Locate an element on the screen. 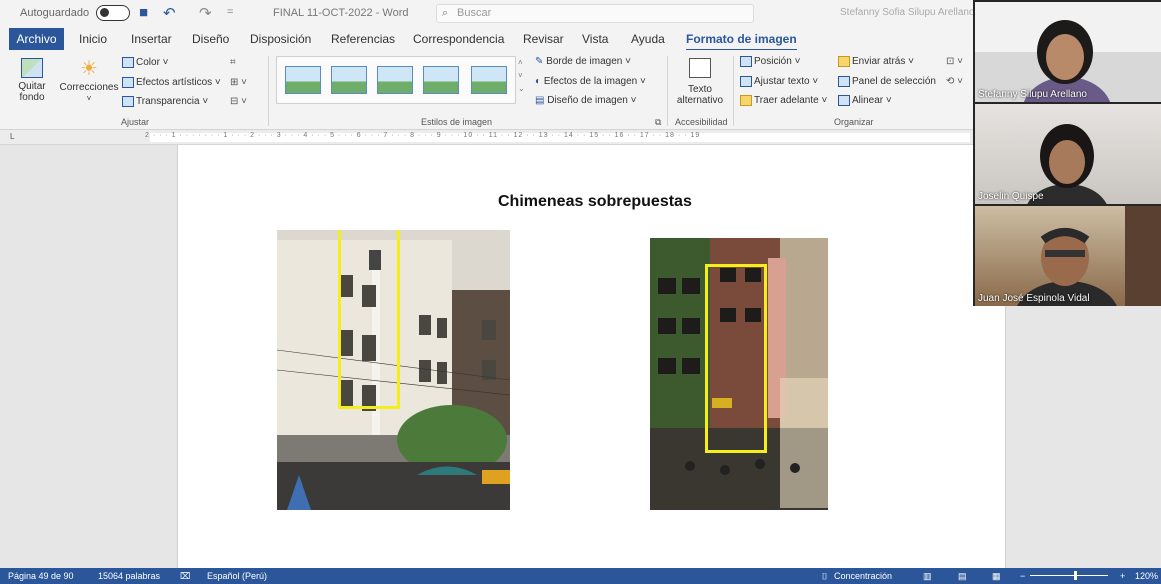 This screenshot has height=584, width=1161. enviar-atras-button: Enviar atrás ˅ is located at coordinates (876, 61).